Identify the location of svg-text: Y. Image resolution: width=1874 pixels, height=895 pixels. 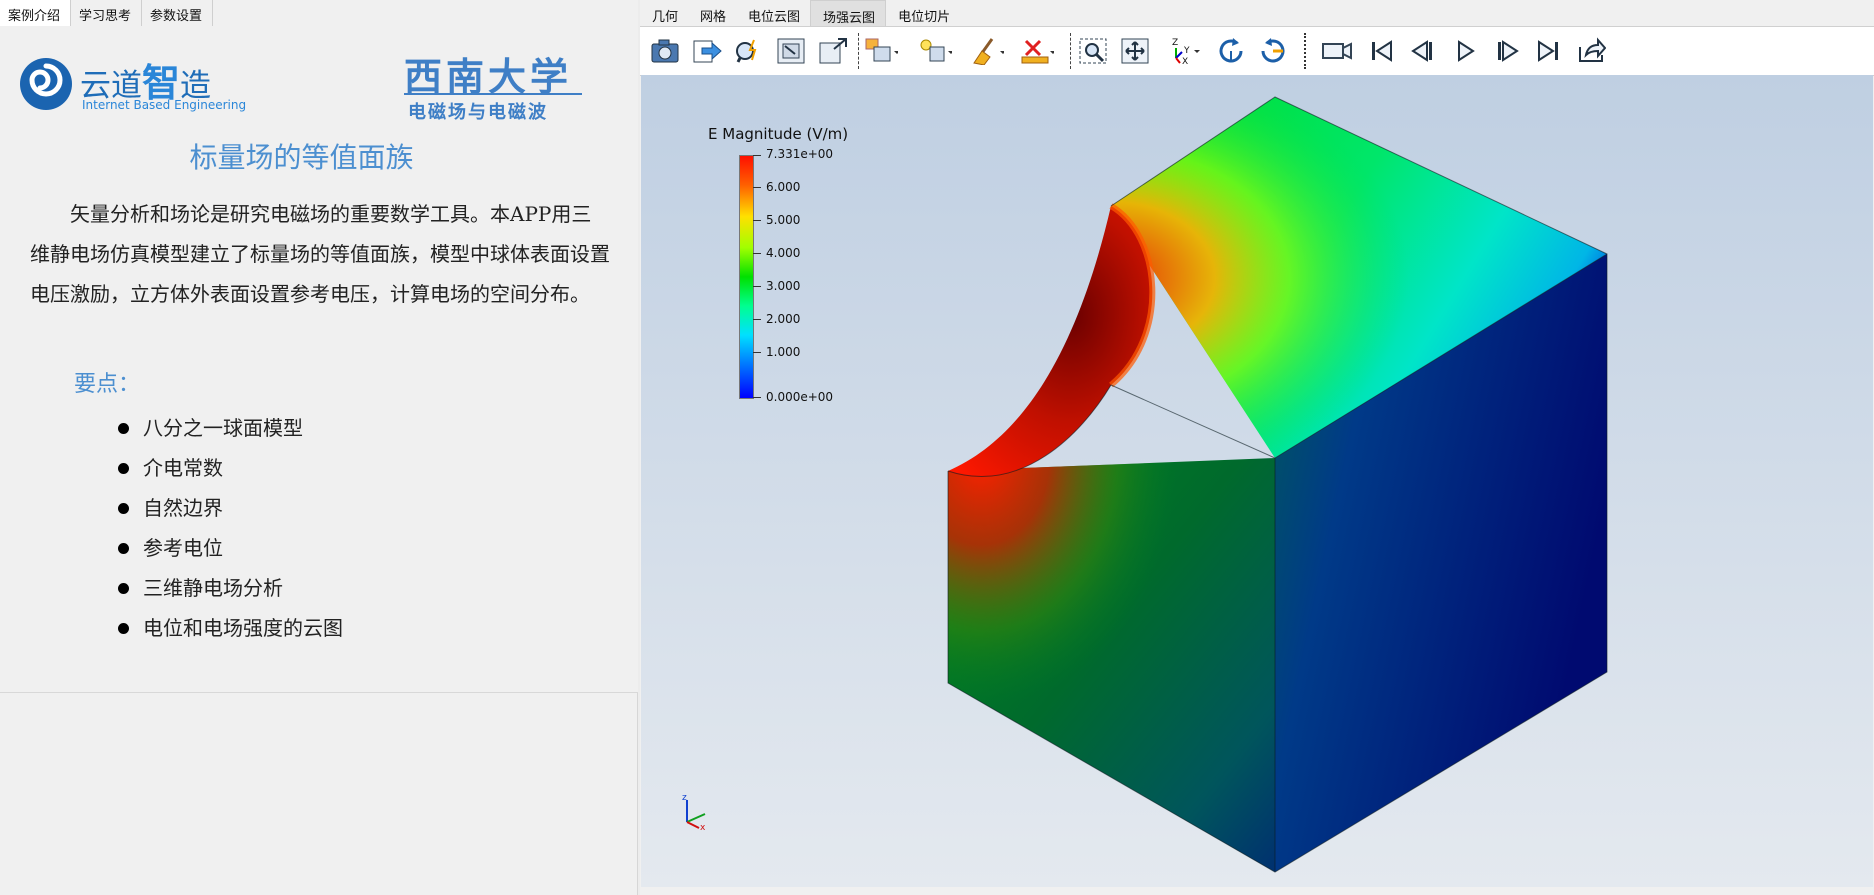
(1186, 51).